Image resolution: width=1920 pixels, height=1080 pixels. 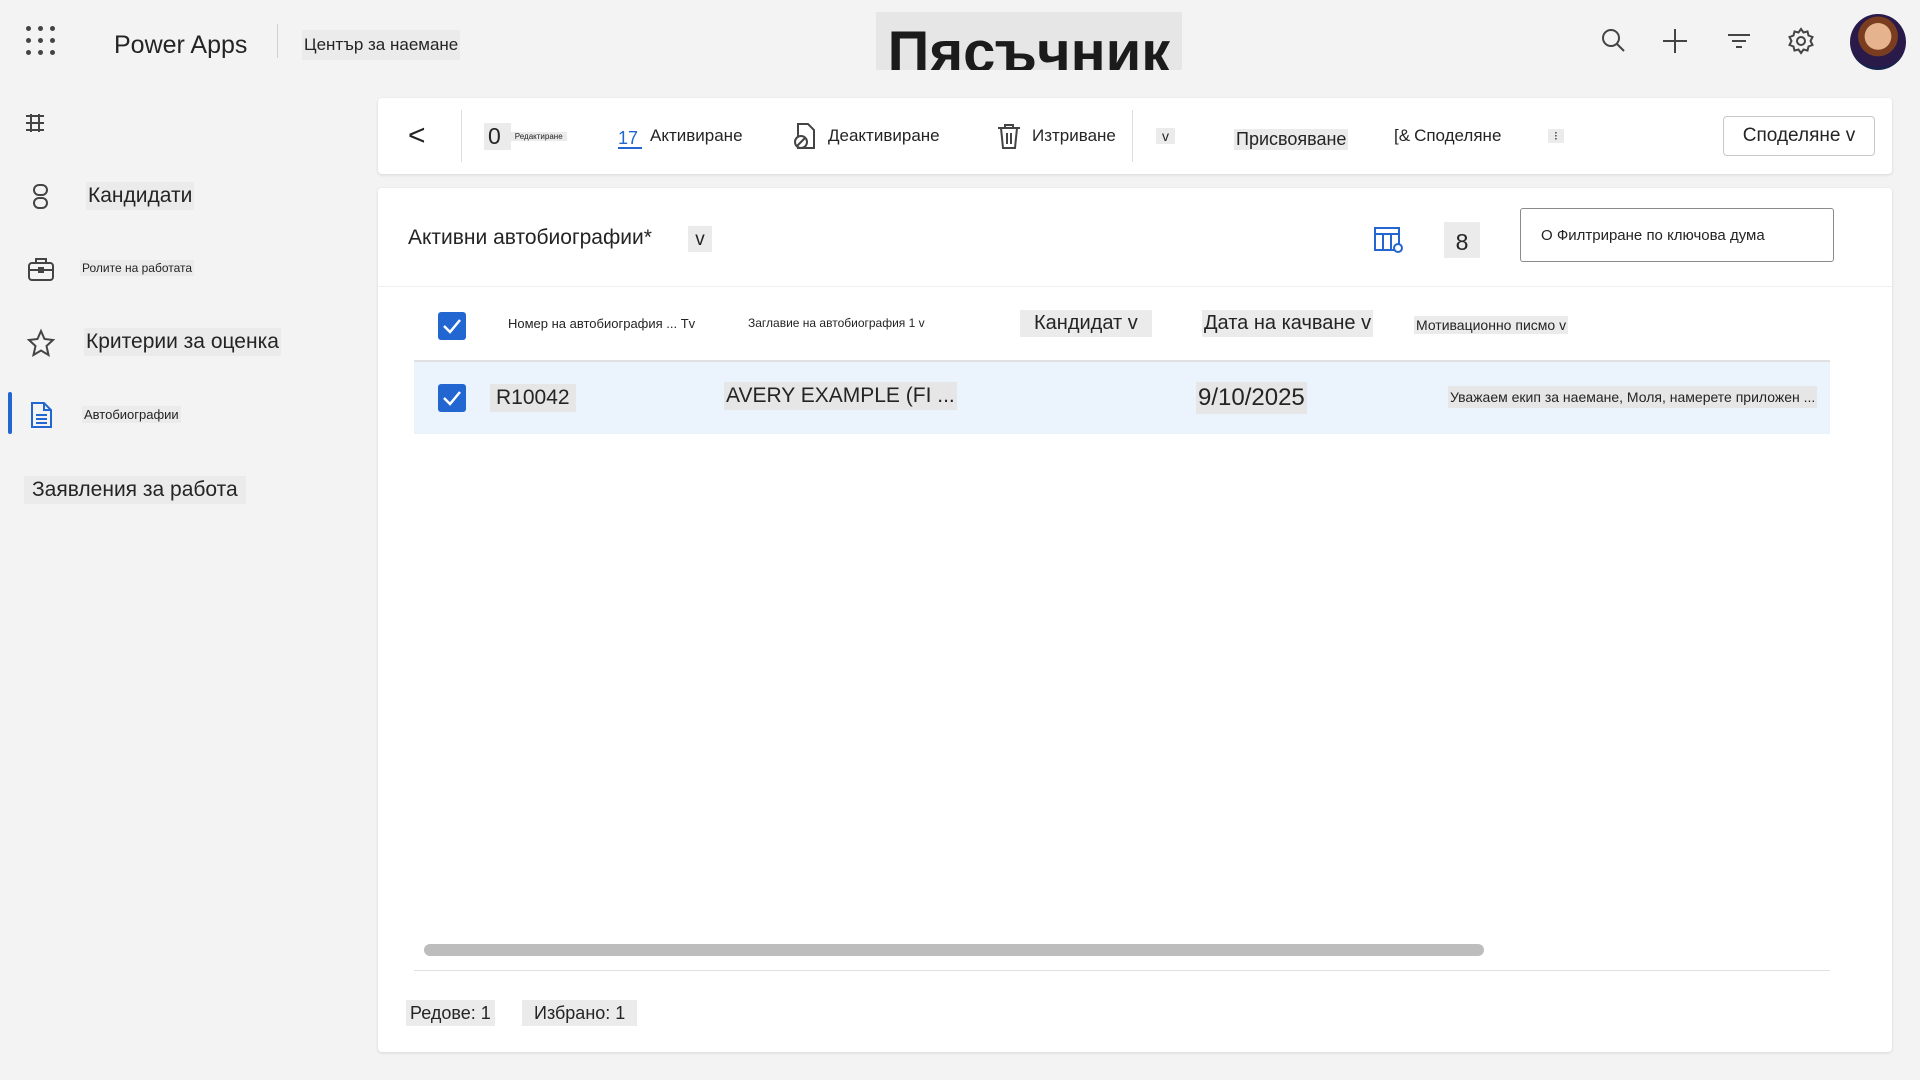 I want to click on sidebar-item-job-roles: Ролите на работата, so click(x=170, y=268).